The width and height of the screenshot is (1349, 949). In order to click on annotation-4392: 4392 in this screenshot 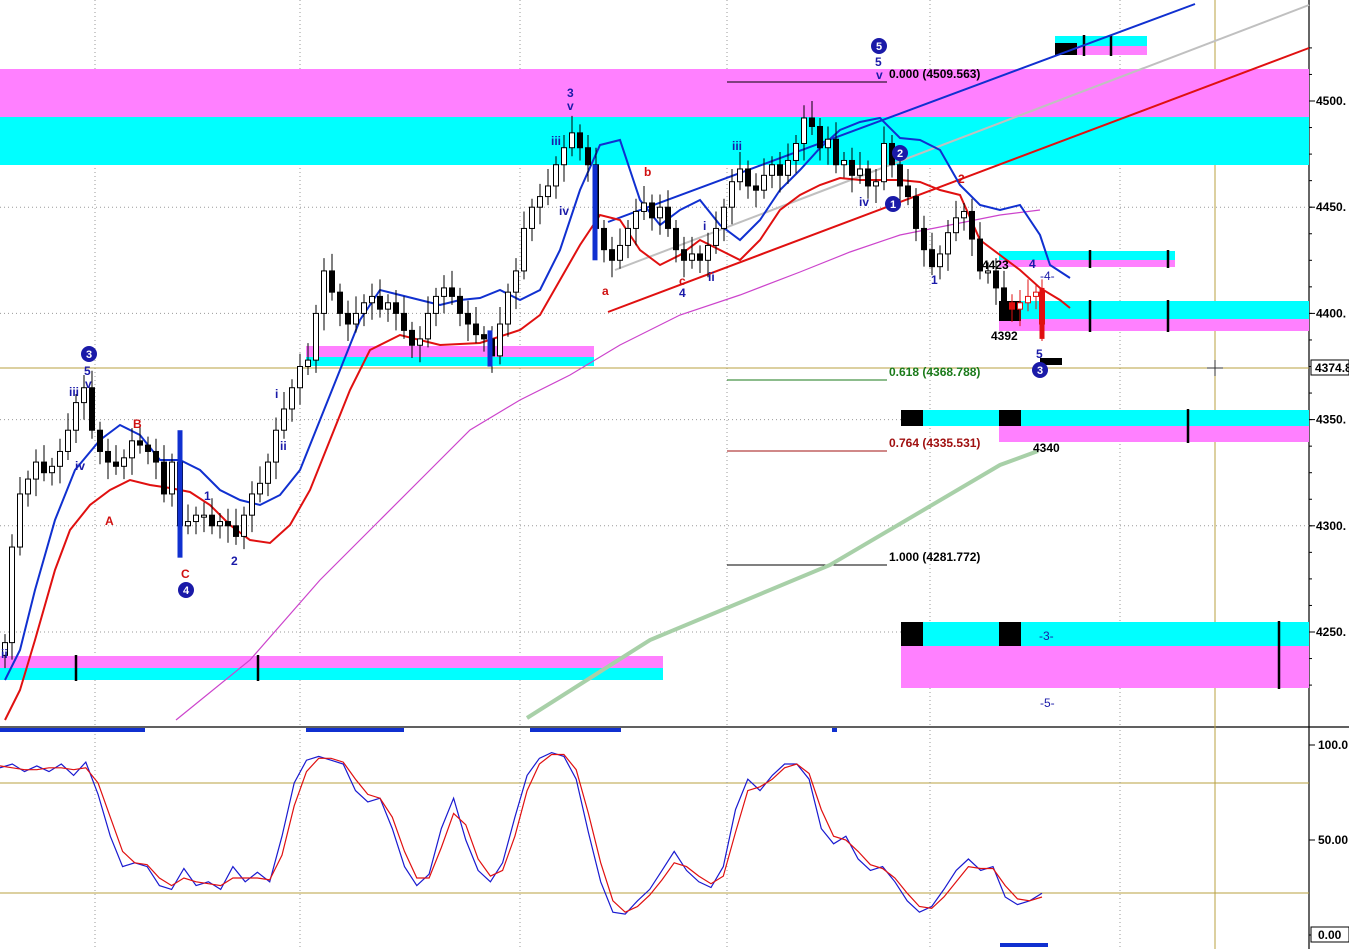, I will do `click(1004, 336)`.